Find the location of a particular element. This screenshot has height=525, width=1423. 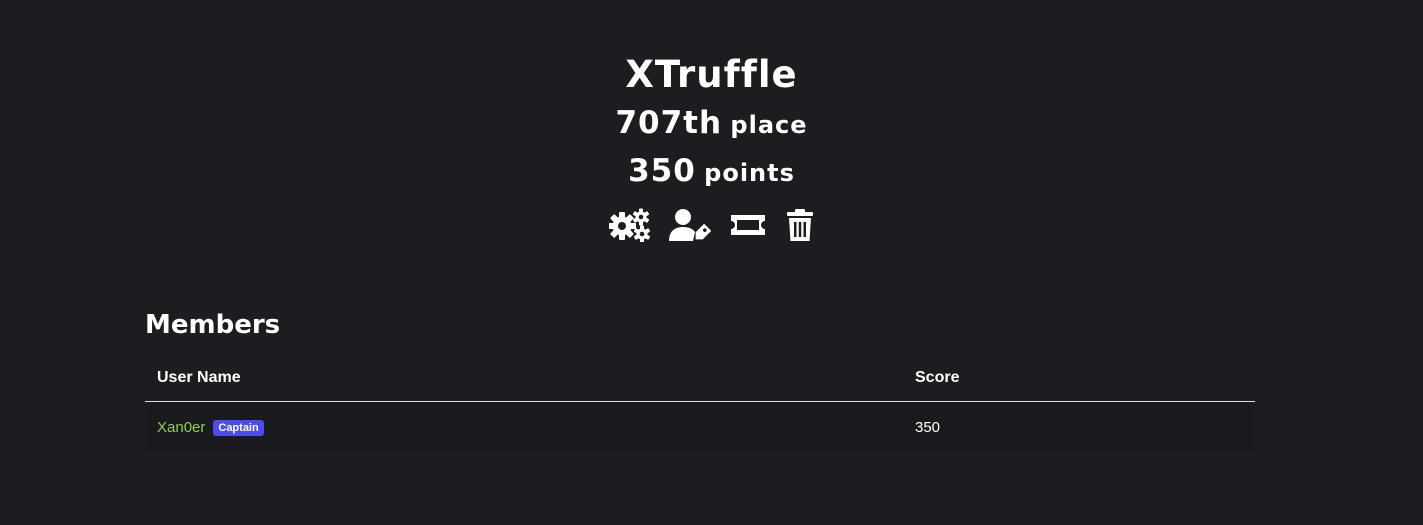

points-number: 350 is located at coordinates (662, 171).